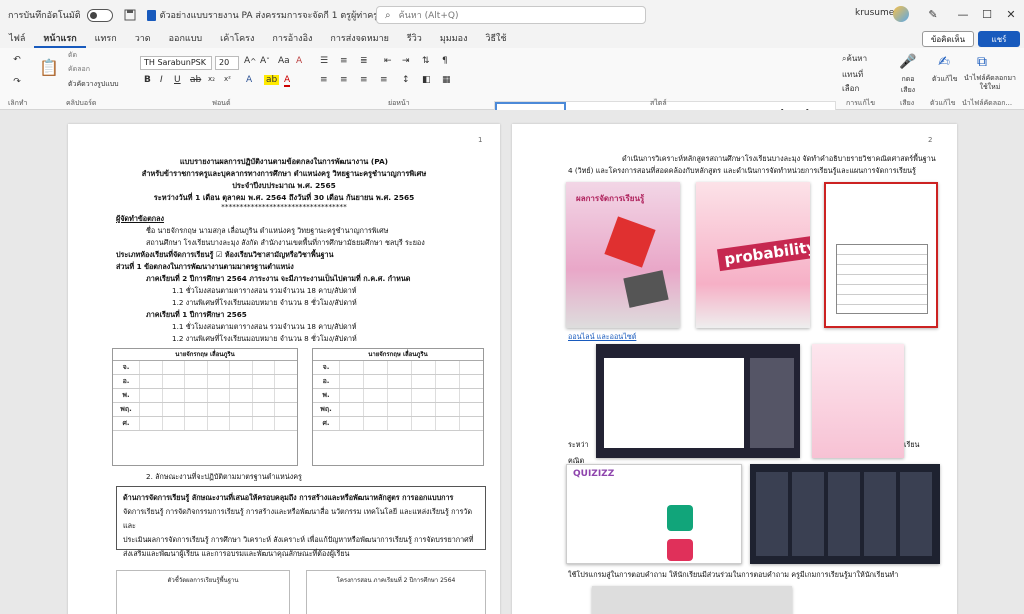 The width and height of the screenshot is (1024, 614). What do you see at coordinates (933, 14) in the screenshot?
I see `pen-icon: ✎` at bounding box center [933, 14].